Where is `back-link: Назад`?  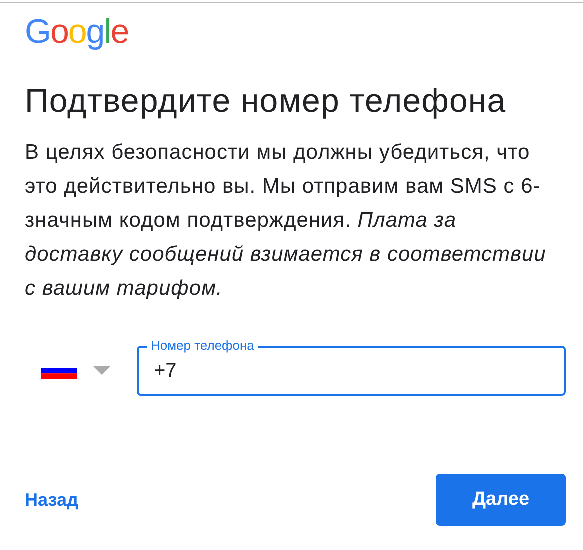 back-link: Назад is located at coordinates (51, 500).